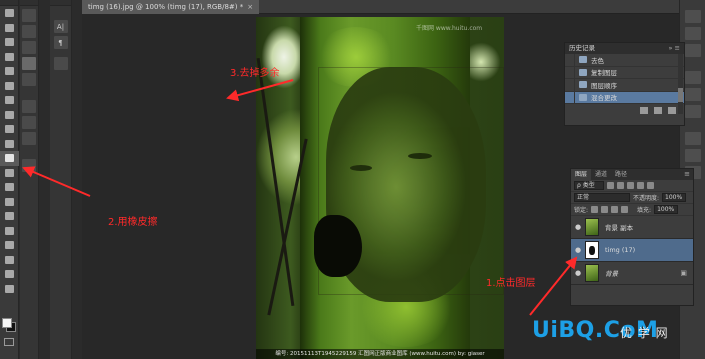  What do you see at coordinates (644, 110) in the screenshot?
I see `new-document-from-state-icon` at bounding box center [644, 110].